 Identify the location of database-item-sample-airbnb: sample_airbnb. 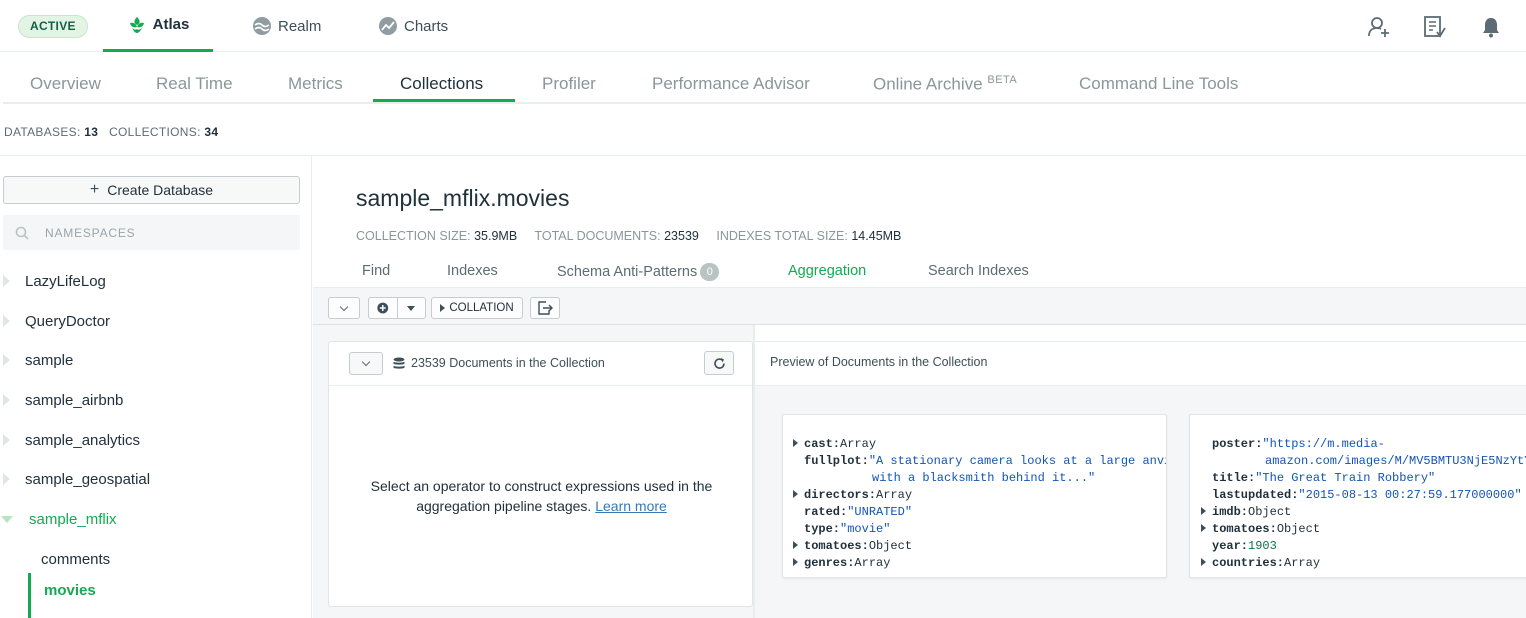
(61, 400).